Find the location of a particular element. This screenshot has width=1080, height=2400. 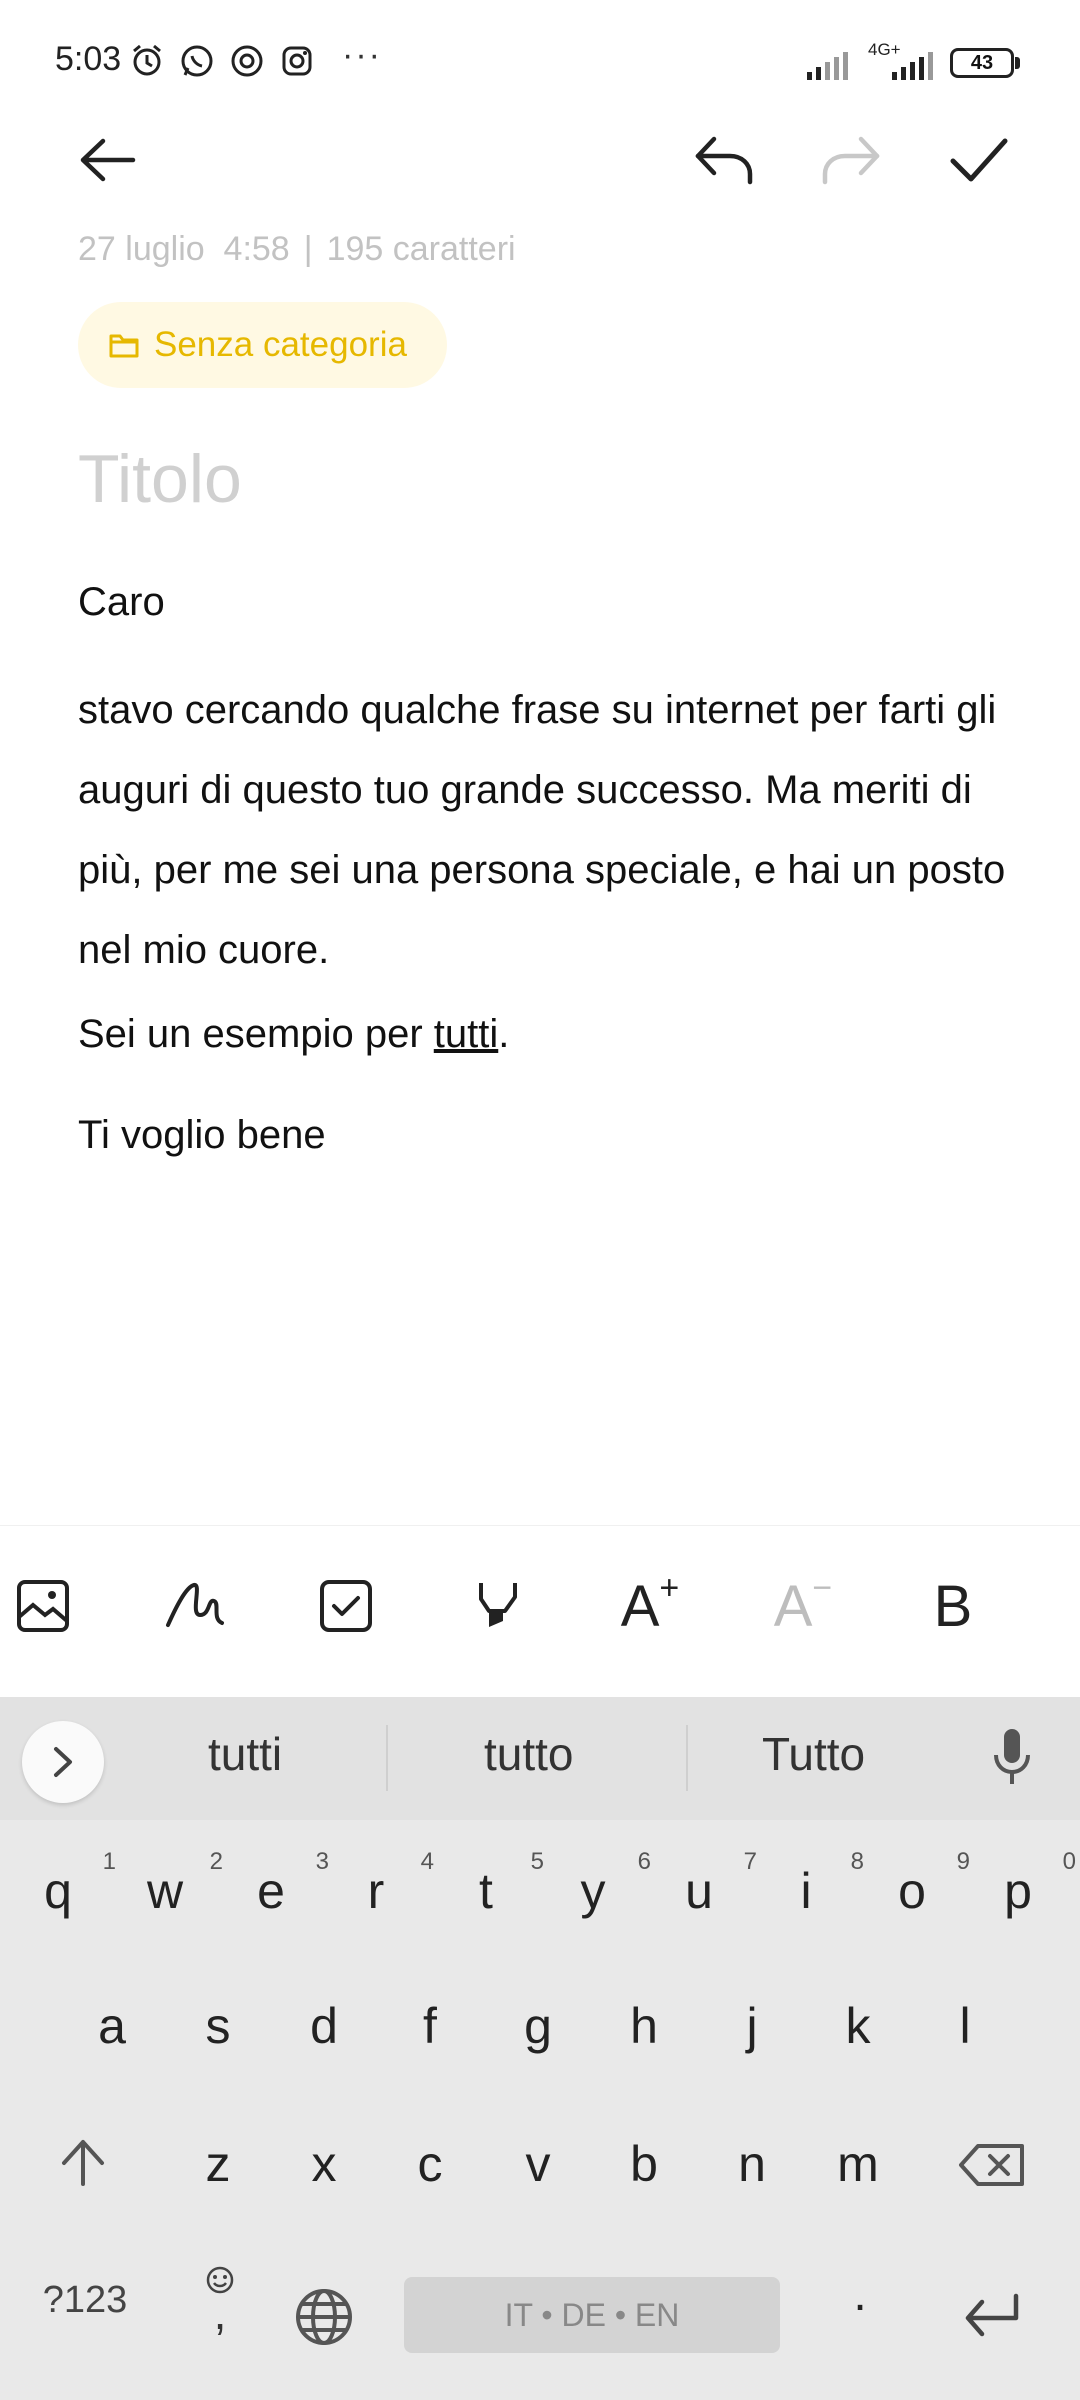

key-u: u7 is located at coordinates (708, 1884).